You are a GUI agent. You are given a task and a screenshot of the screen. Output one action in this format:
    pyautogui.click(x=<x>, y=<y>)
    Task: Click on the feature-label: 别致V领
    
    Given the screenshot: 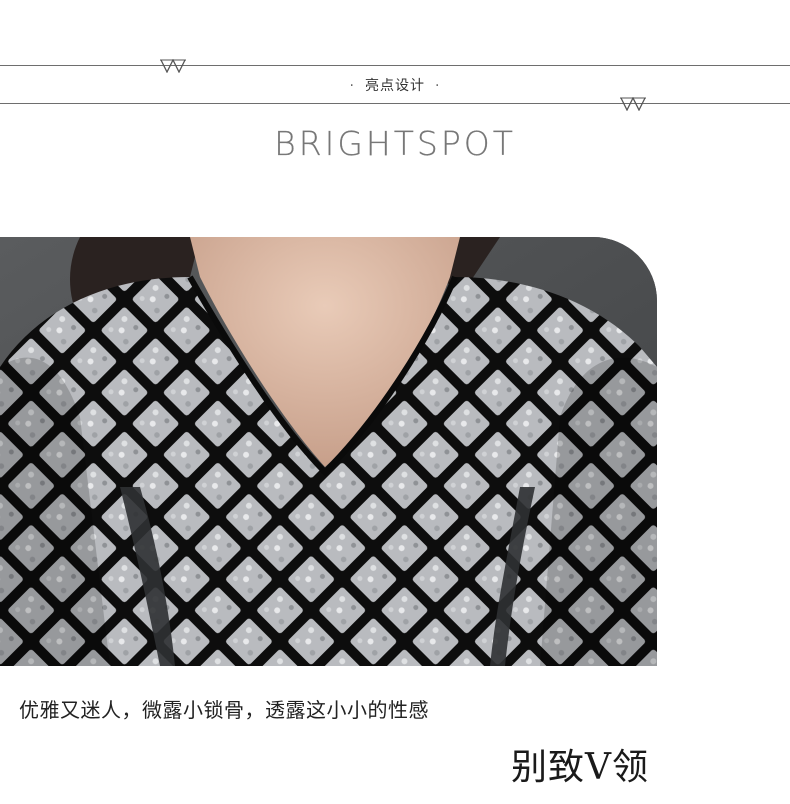 What is the action you would take?
    pyautogui.click(x=580, y=767)
    